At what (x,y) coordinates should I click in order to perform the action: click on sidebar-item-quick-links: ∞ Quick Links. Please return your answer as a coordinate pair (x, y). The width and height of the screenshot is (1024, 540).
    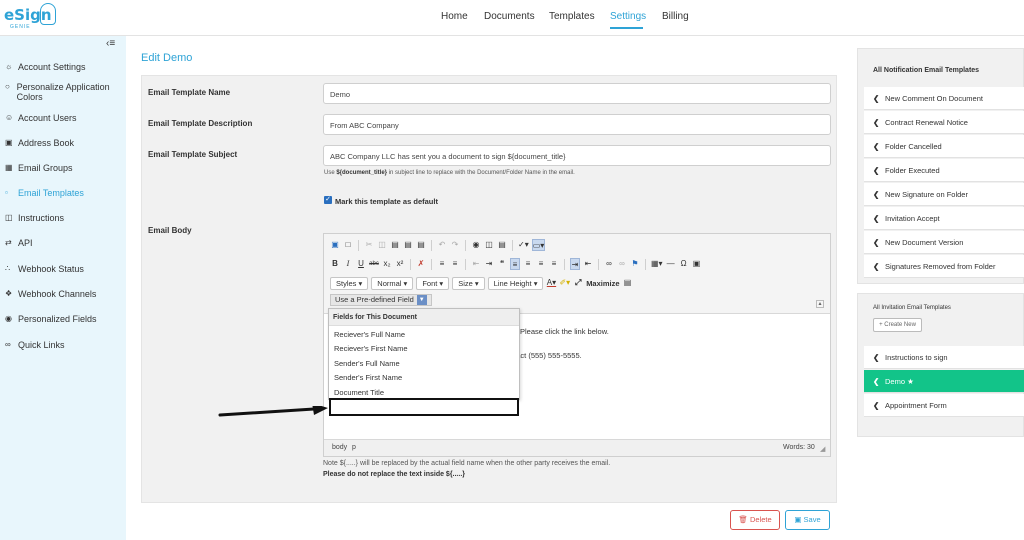
    Looking at the image, I should click on (64, 345).